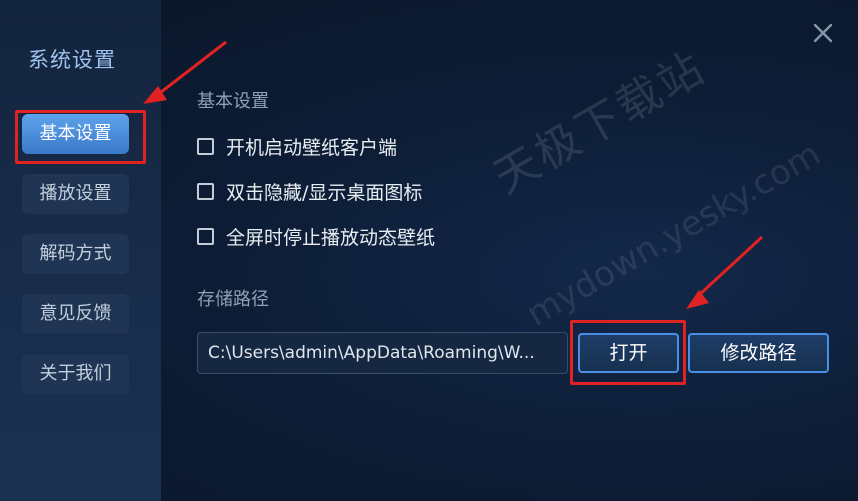 This screenshot has height=501, width=858. What do you see at coordinates (628, 353) in the screenshot?
I see `open-folder-button: 打开` at bounding box center [628, 353].